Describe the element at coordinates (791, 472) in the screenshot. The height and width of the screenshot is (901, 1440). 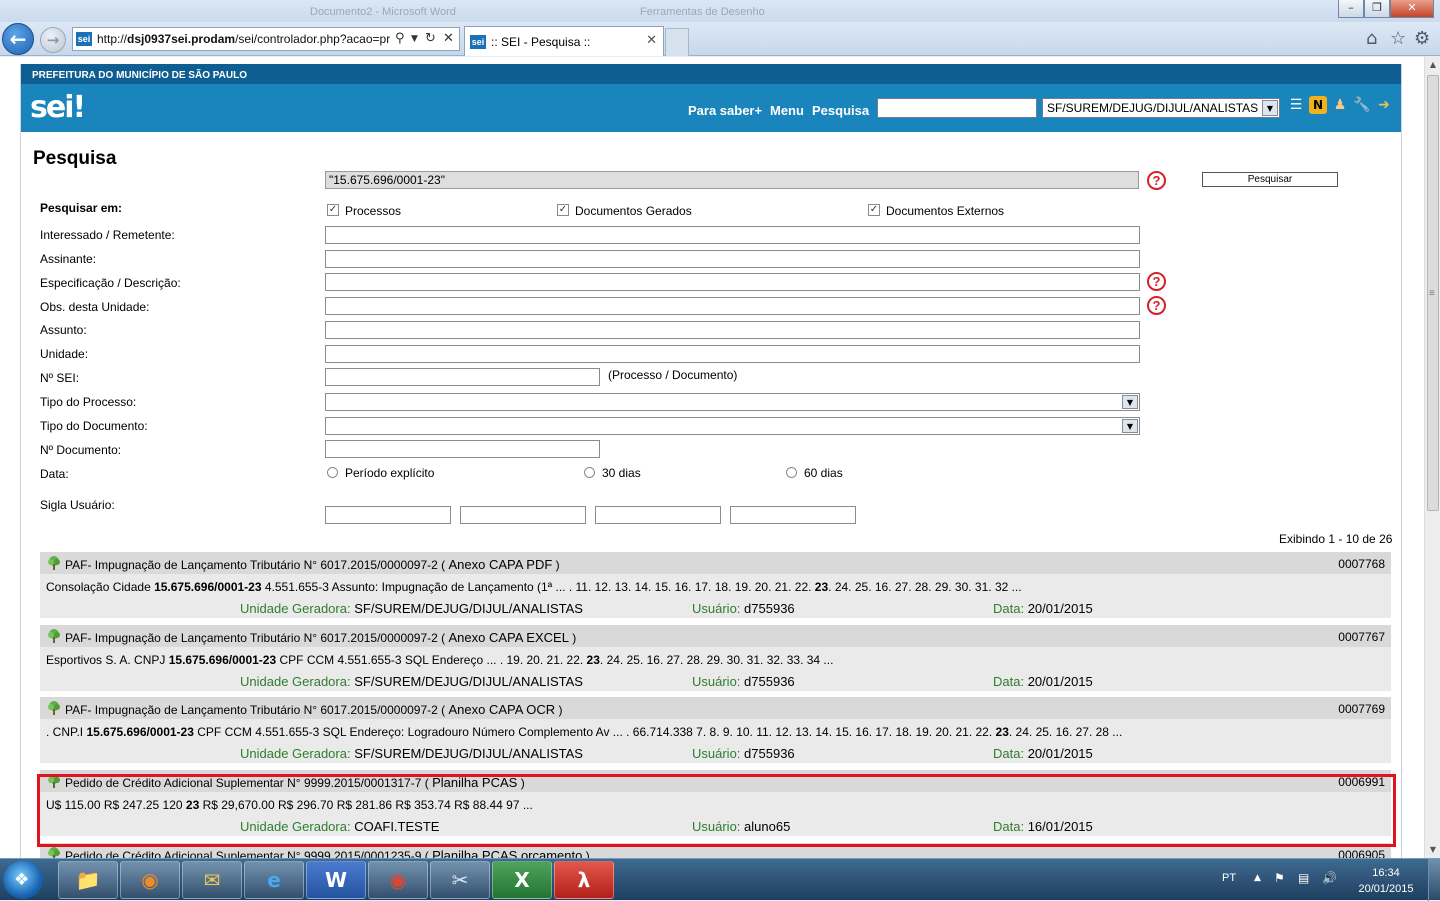
I see `60-dias-radio` at that location.